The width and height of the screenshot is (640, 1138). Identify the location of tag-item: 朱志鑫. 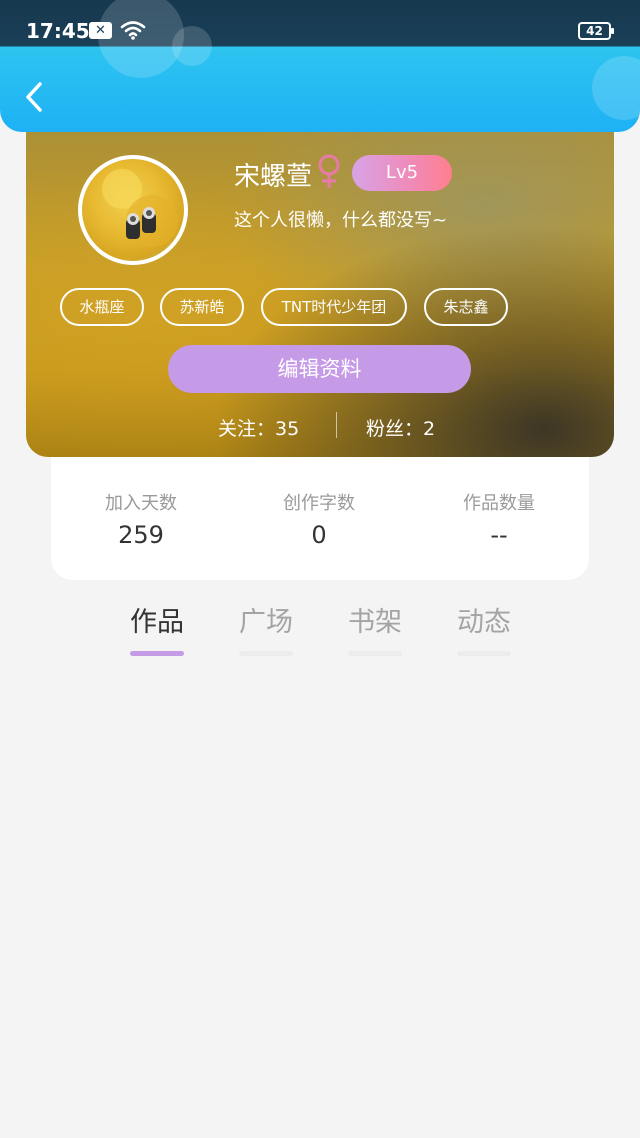
(466, 307).